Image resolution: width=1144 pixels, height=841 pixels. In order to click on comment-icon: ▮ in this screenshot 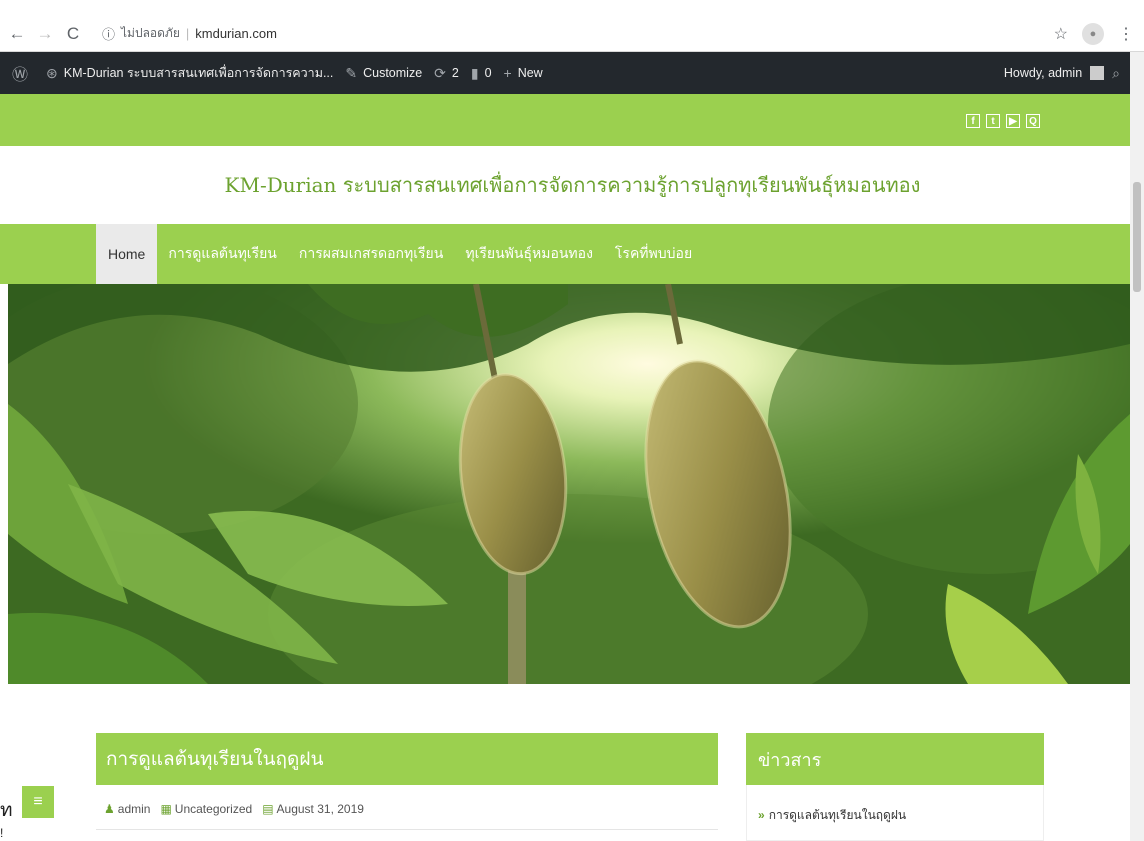, I will do `click(474, 72)`.